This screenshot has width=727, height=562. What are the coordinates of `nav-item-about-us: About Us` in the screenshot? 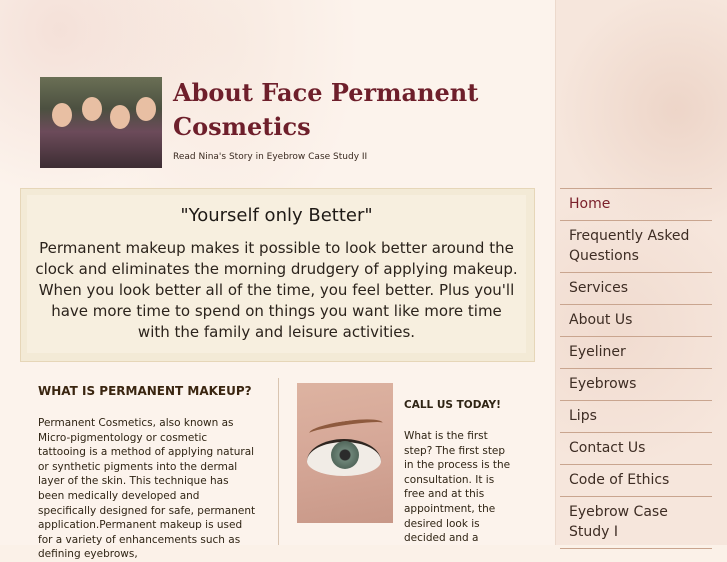 It's located at (636, 321).